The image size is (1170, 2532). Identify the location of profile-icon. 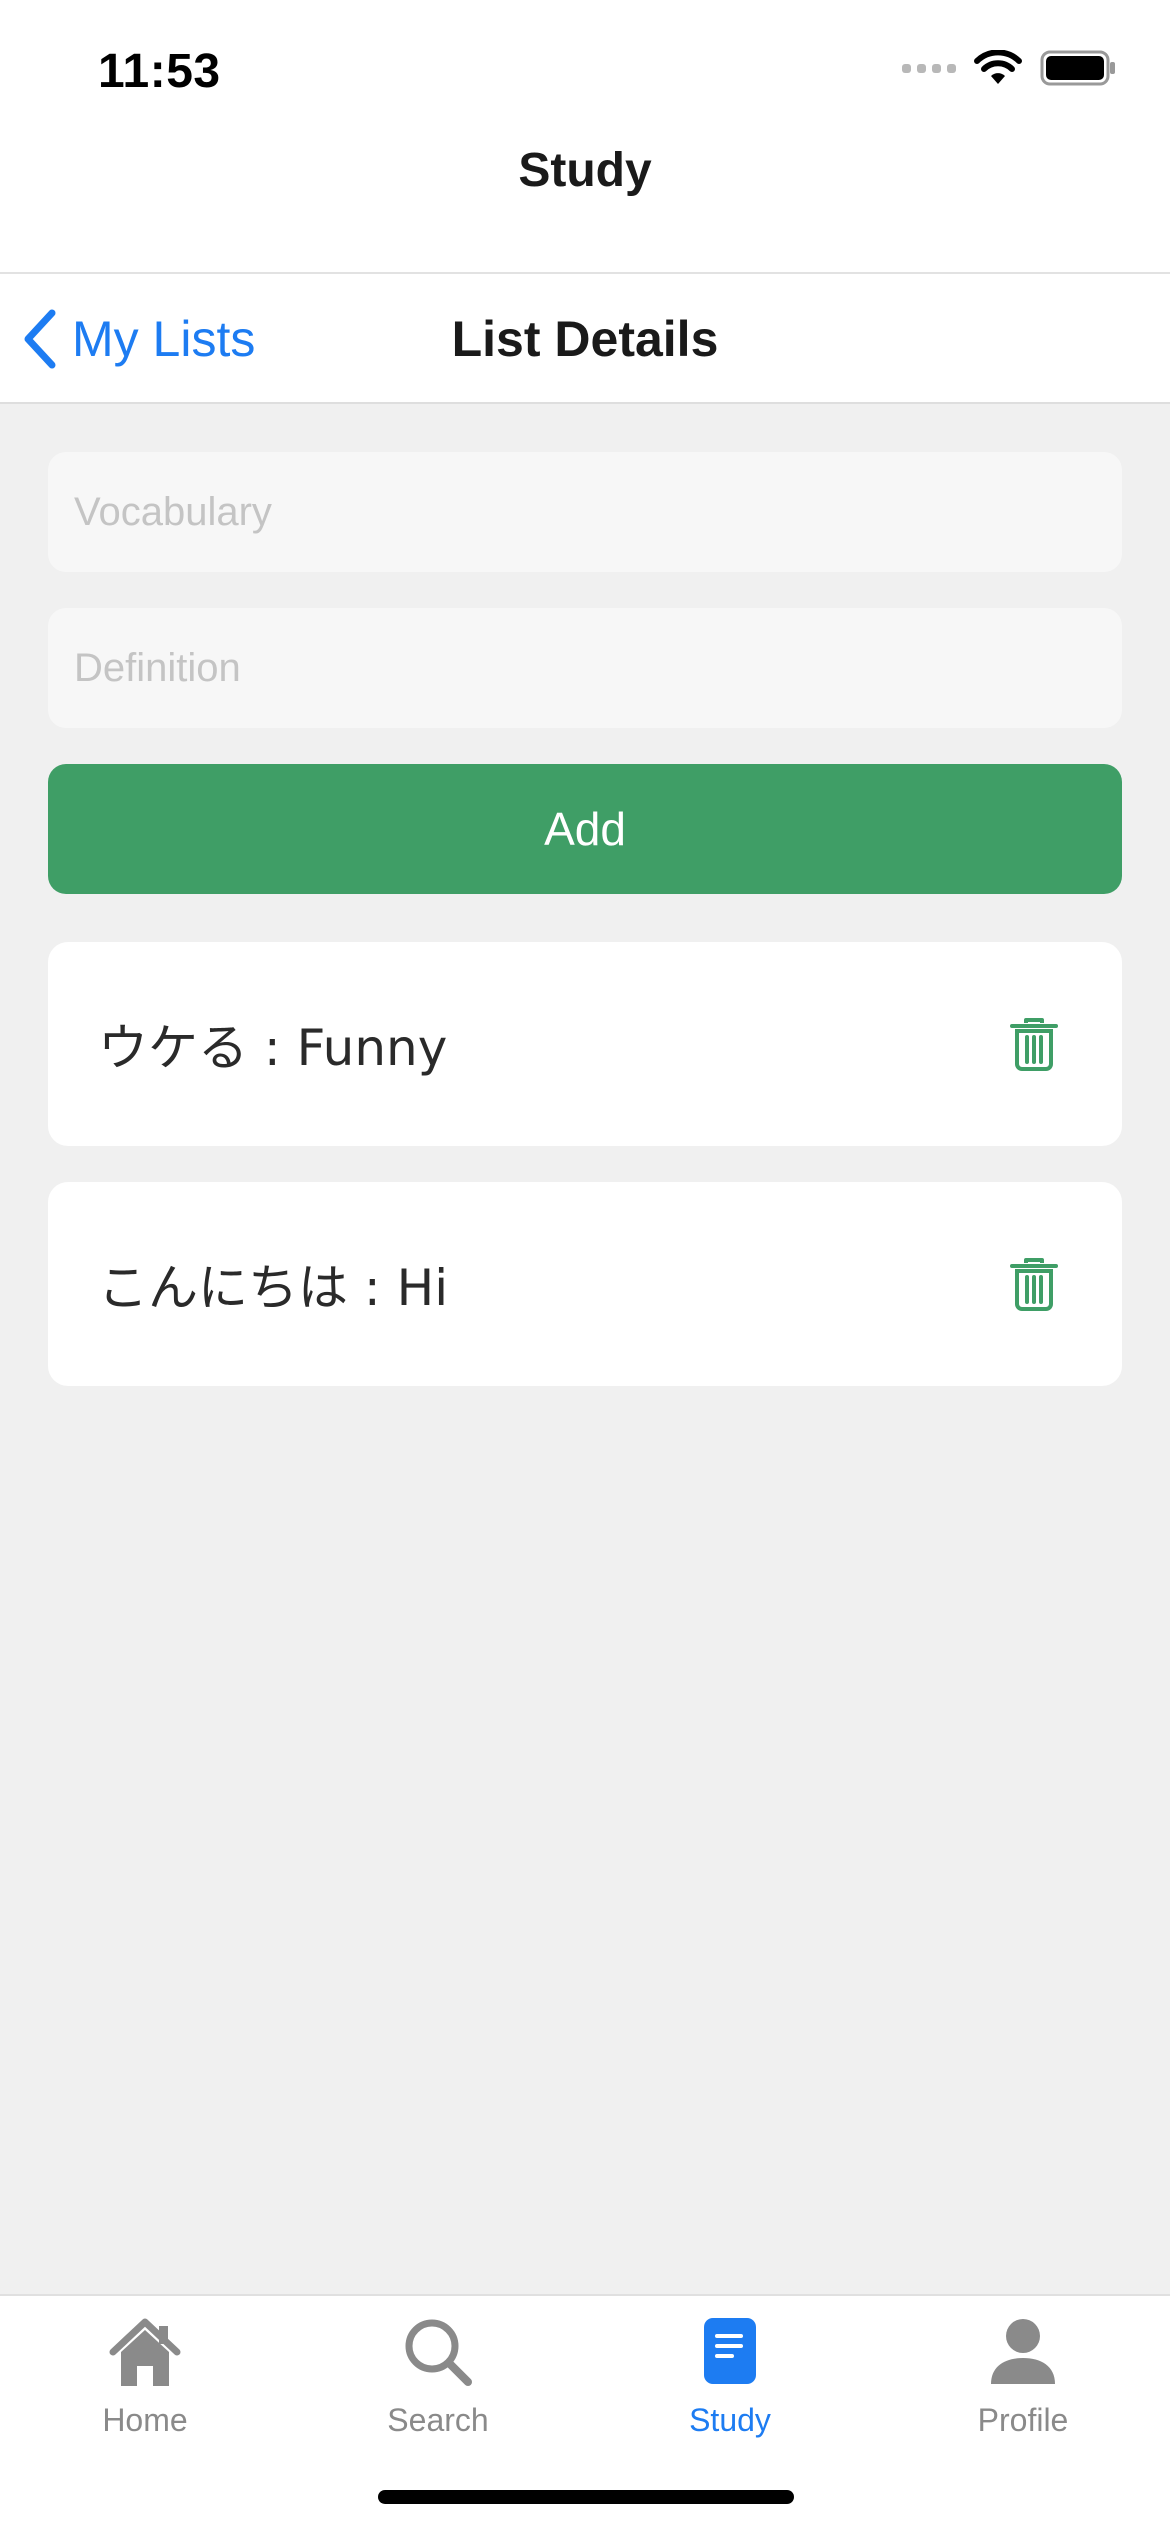
(1023, 2351).